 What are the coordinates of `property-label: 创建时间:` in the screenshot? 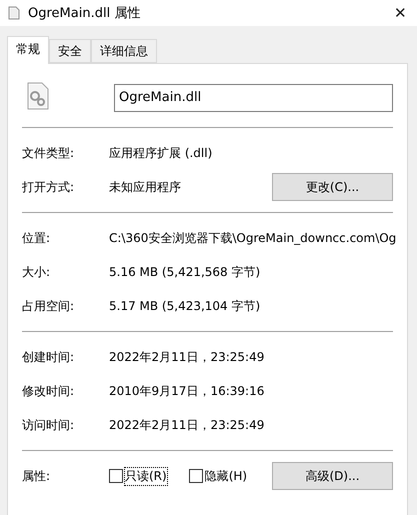 It's located at (49, 357).